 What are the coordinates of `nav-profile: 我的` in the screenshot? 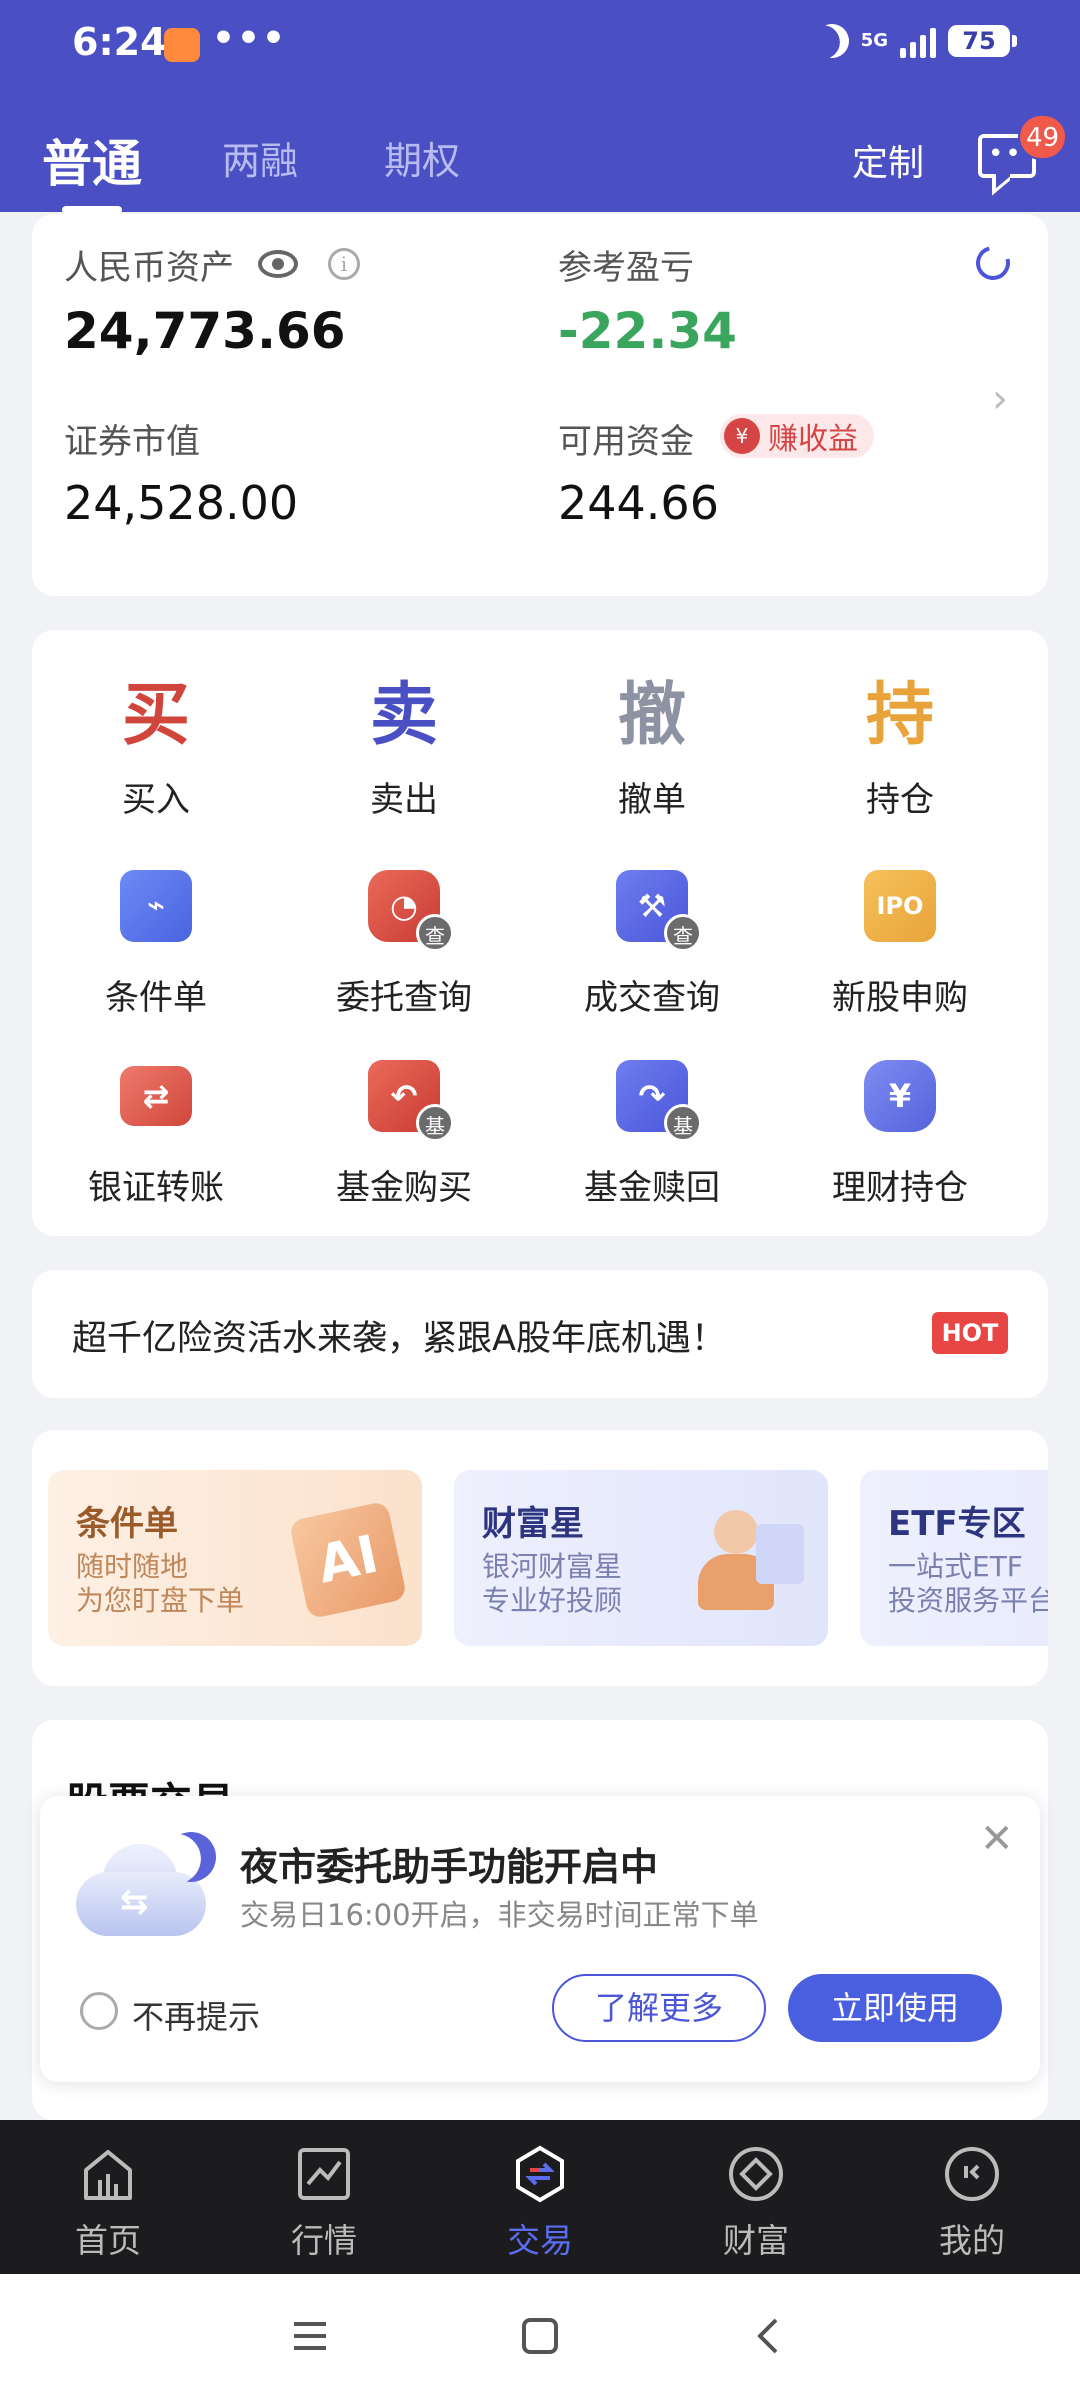 It's located at (972, 2203).